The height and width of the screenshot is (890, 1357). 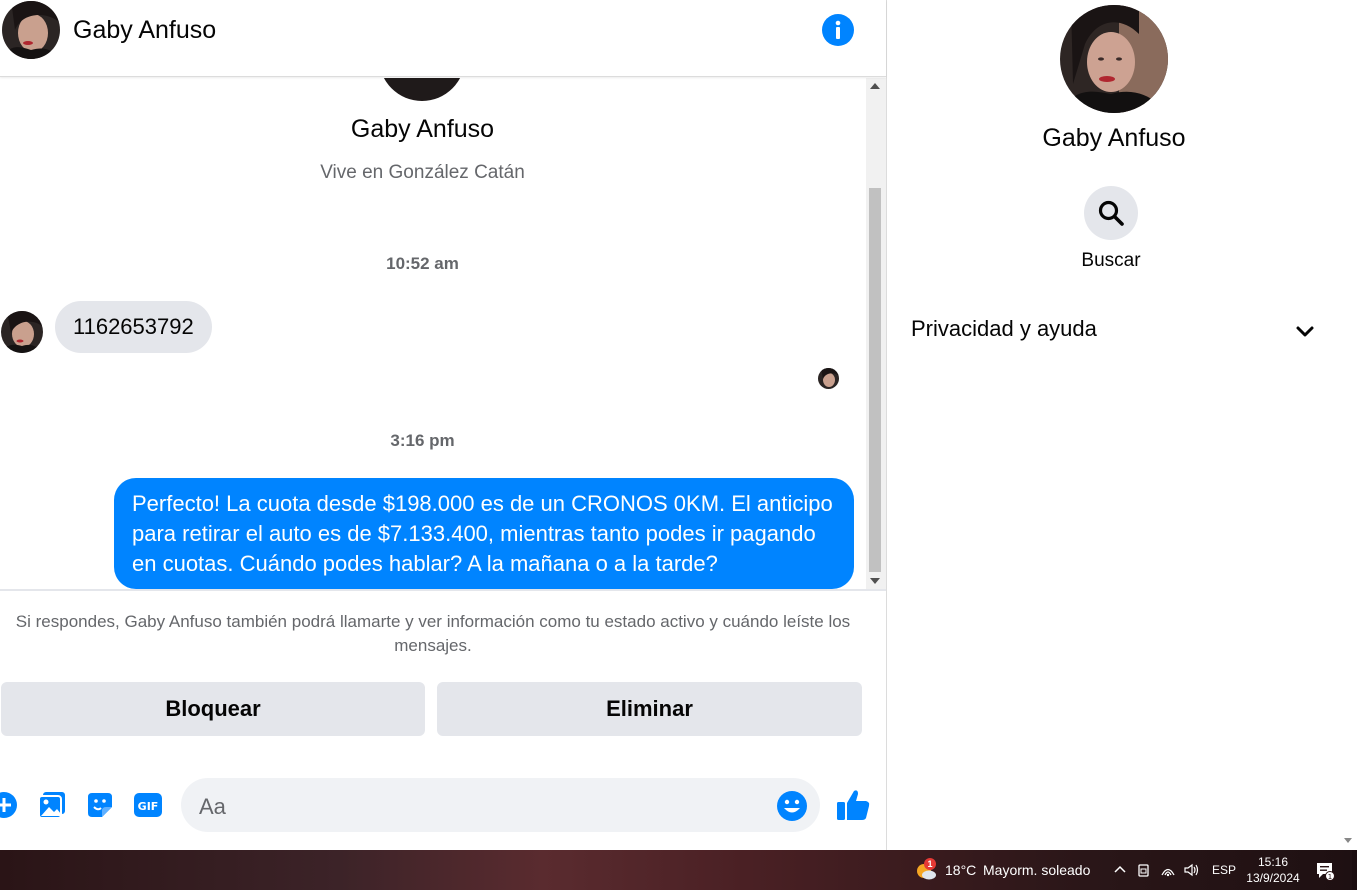 I want to click on profile-location: Vive en González Catán, so click(x=422, y=172).